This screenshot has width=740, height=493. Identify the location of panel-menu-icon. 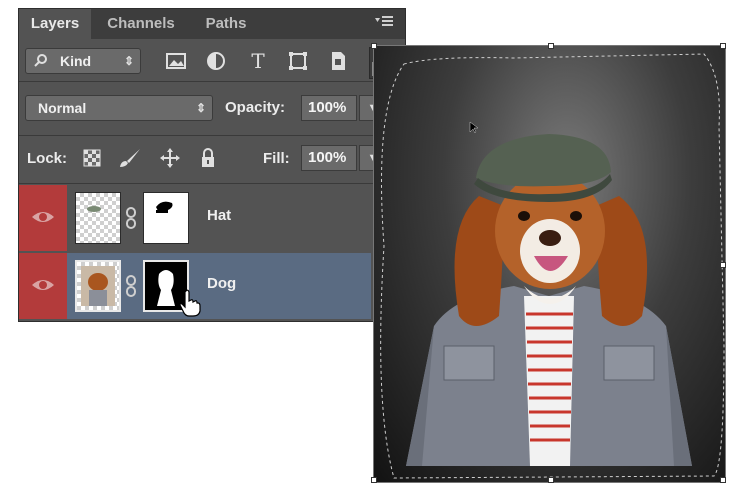
(384, 23).